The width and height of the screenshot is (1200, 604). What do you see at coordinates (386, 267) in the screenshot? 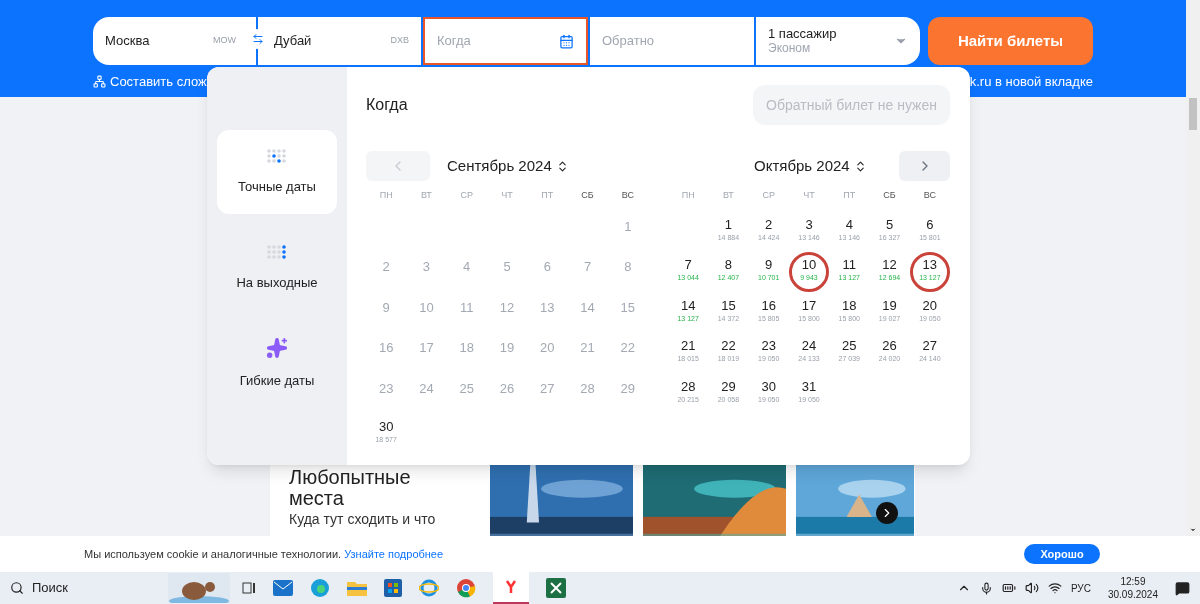
I see `day-number: 2` at bounding box center [386, 267].